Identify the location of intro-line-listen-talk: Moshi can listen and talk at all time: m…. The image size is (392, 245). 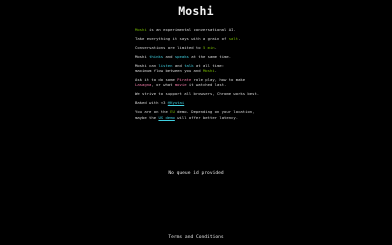
(210, 68).